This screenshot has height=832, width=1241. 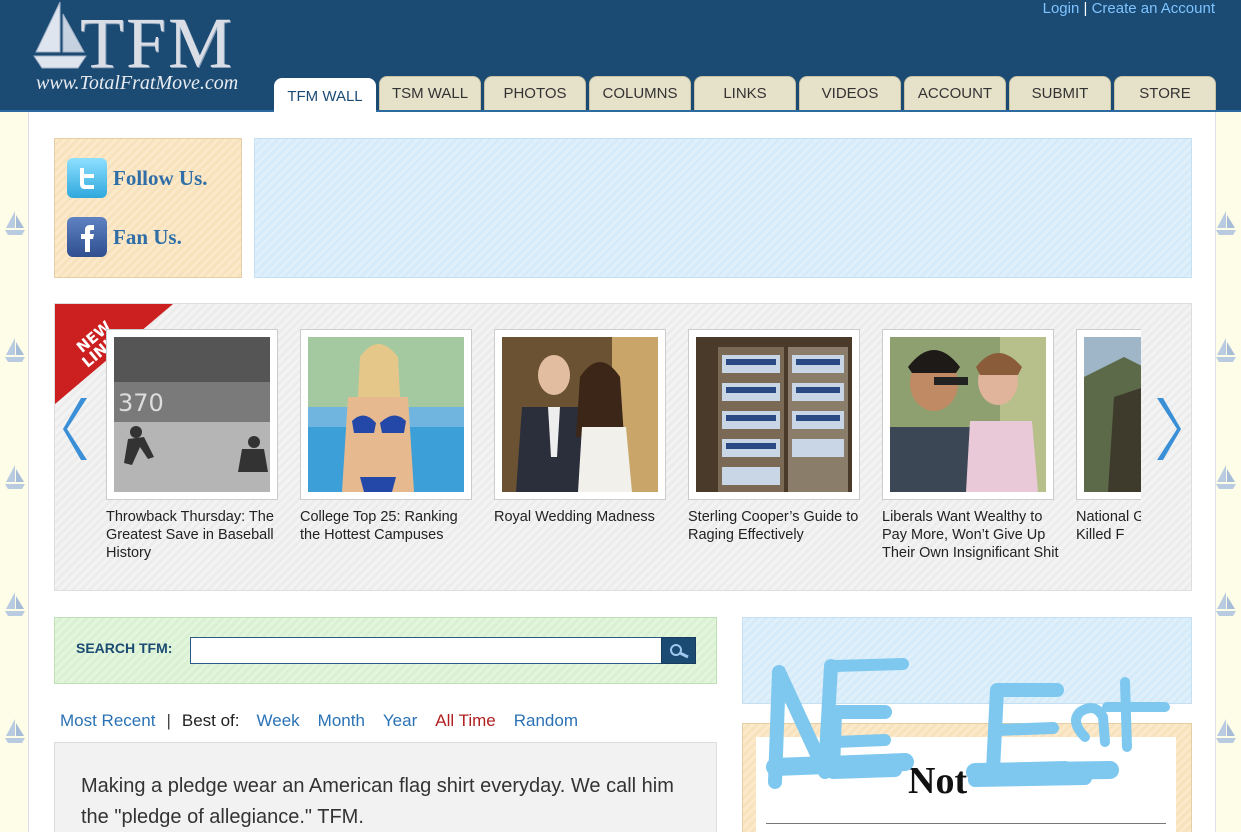 I want to click on baseball-photo: 370, so click(x=192, y=414).